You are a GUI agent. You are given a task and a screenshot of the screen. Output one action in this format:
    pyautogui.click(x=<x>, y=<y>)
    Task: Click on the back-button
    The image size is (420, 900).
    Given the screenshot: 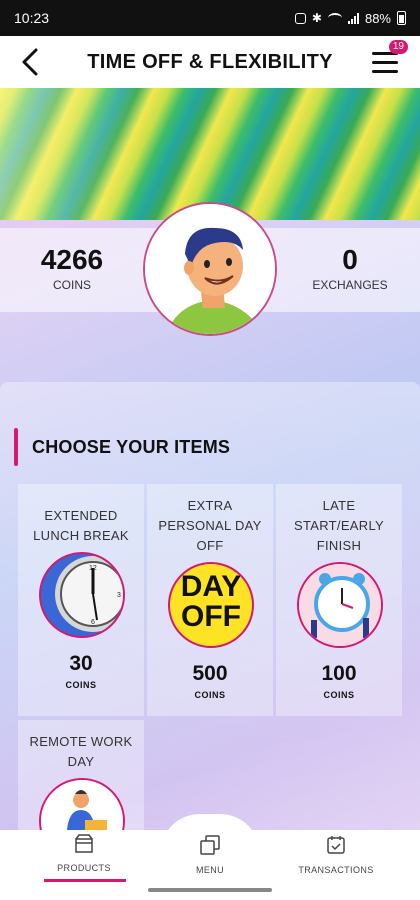 What is the action you would take?
    pyautogui.click(x=30, y=62)
    